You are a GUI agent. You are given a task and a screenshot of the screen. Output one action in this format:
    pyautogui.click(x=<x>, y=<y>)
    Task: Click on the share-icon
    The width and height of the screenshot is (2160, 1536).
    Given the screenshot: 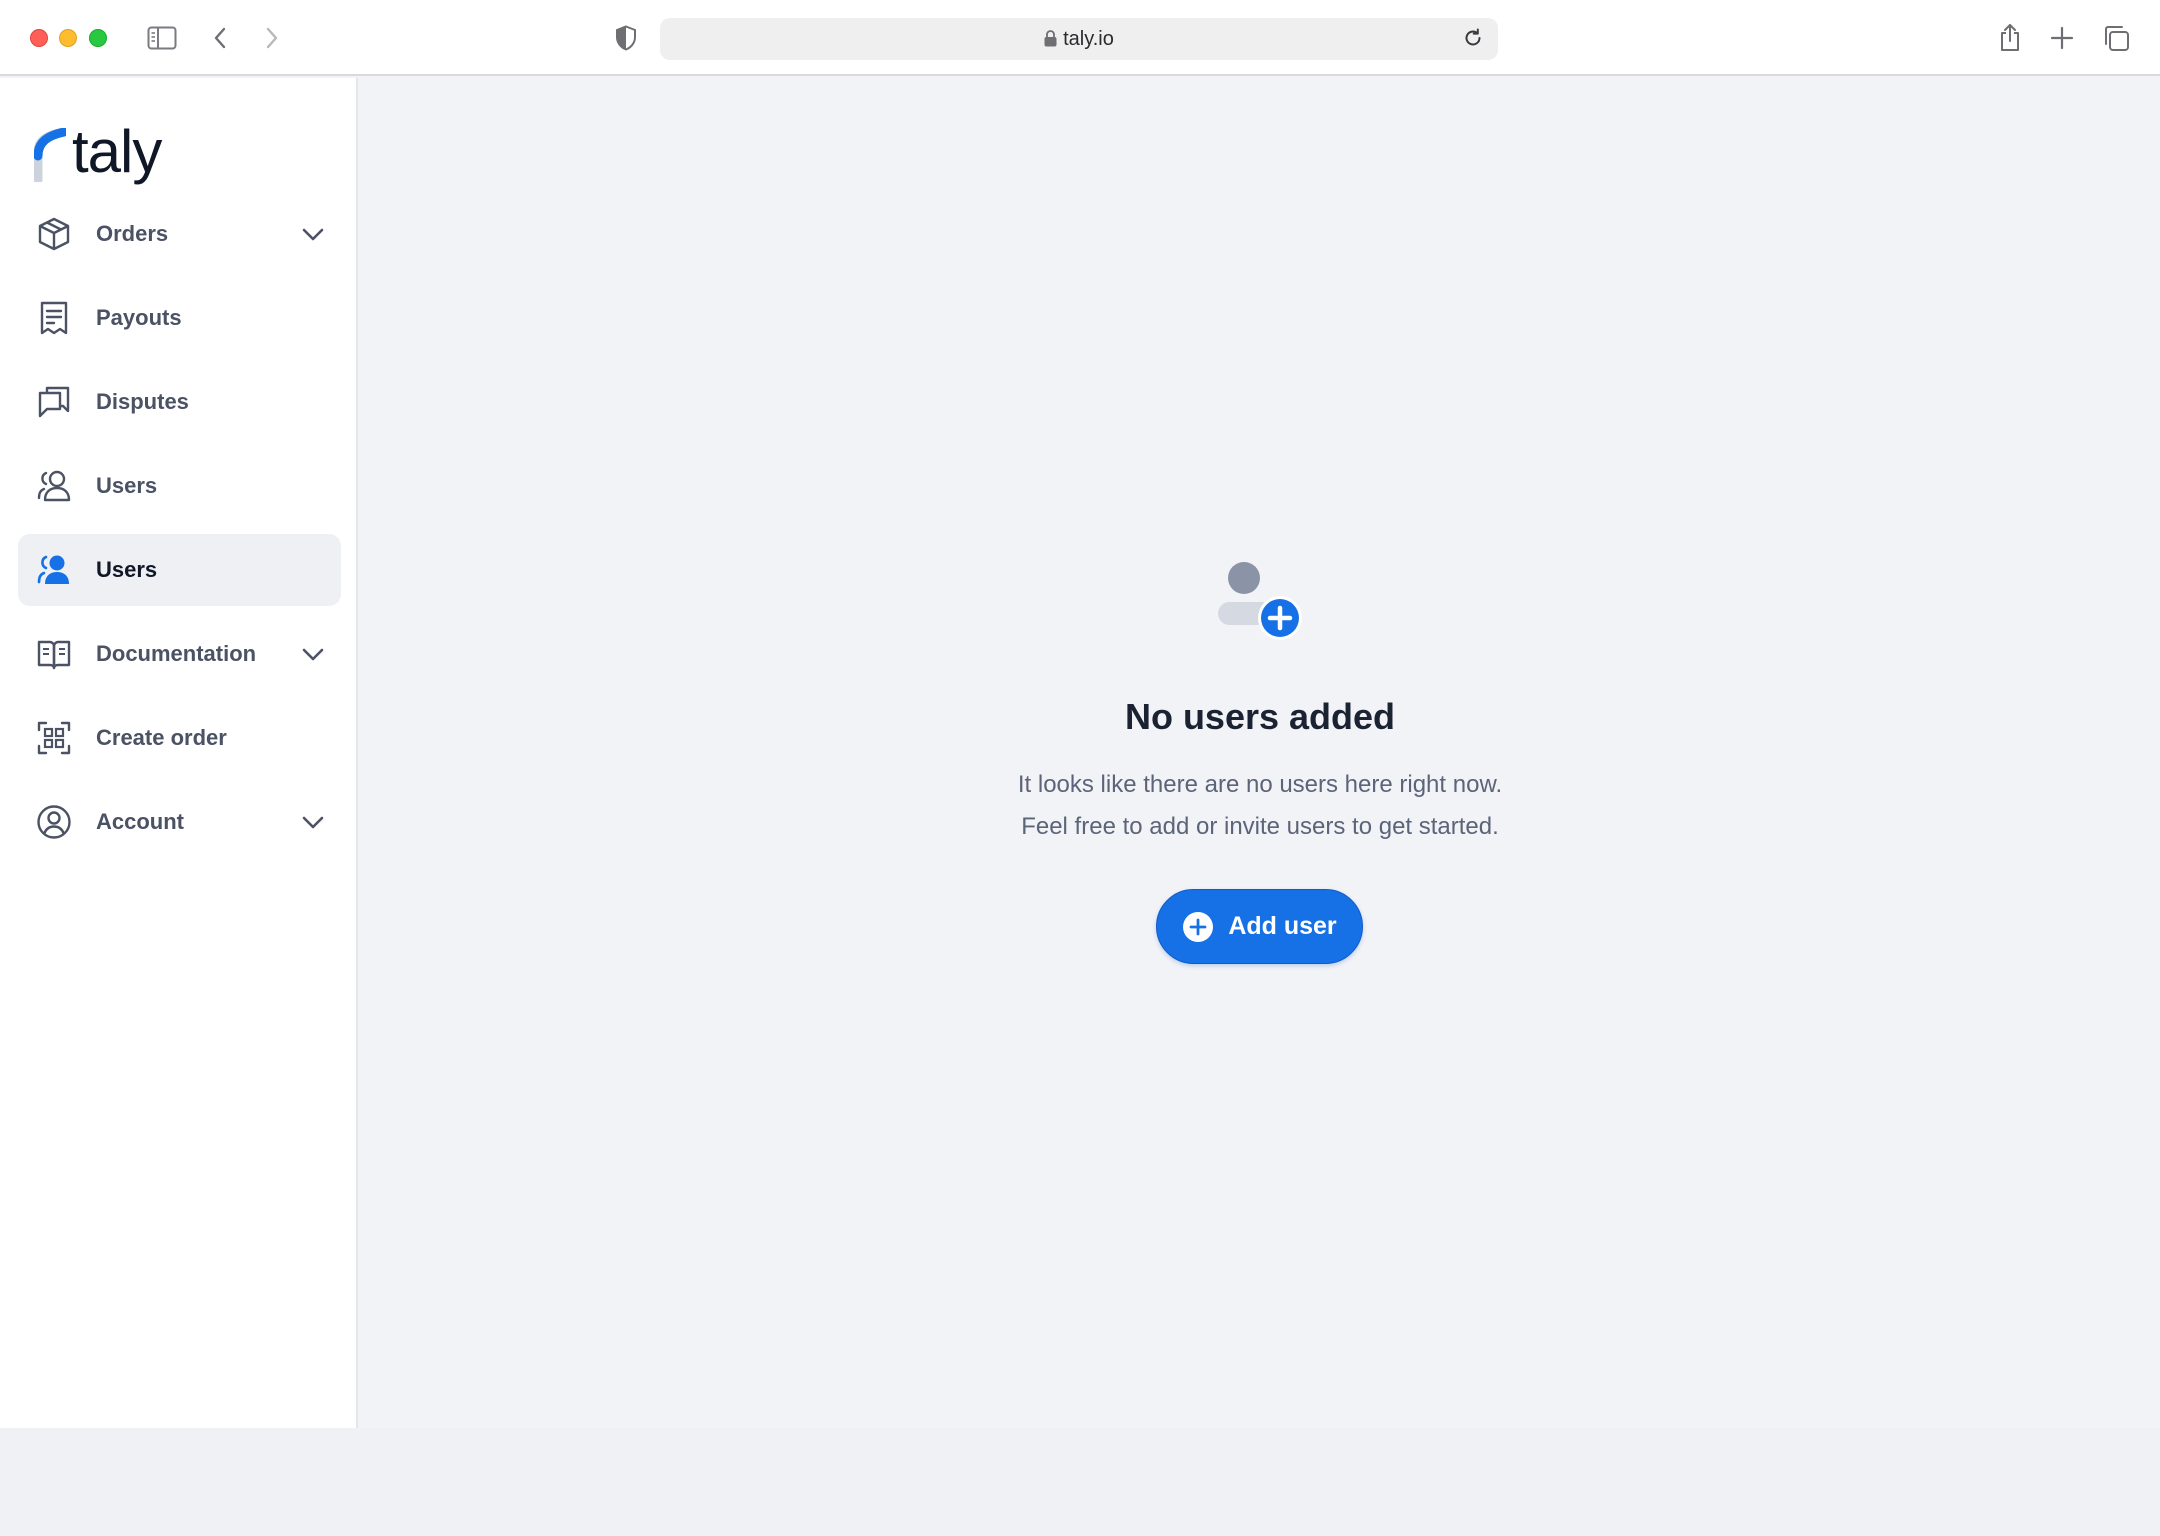 What is the action you would take?
    pyautogui.click(x=2010, y=38)
    